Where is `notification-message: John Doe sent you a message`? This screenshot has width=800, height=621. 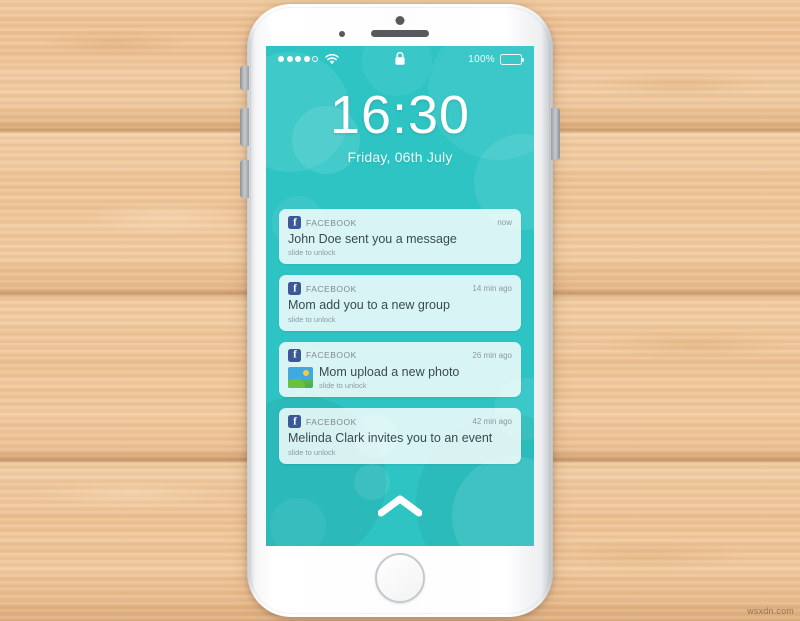 notification-message: John Doe sent you a message is located at coordinates (372, 239).